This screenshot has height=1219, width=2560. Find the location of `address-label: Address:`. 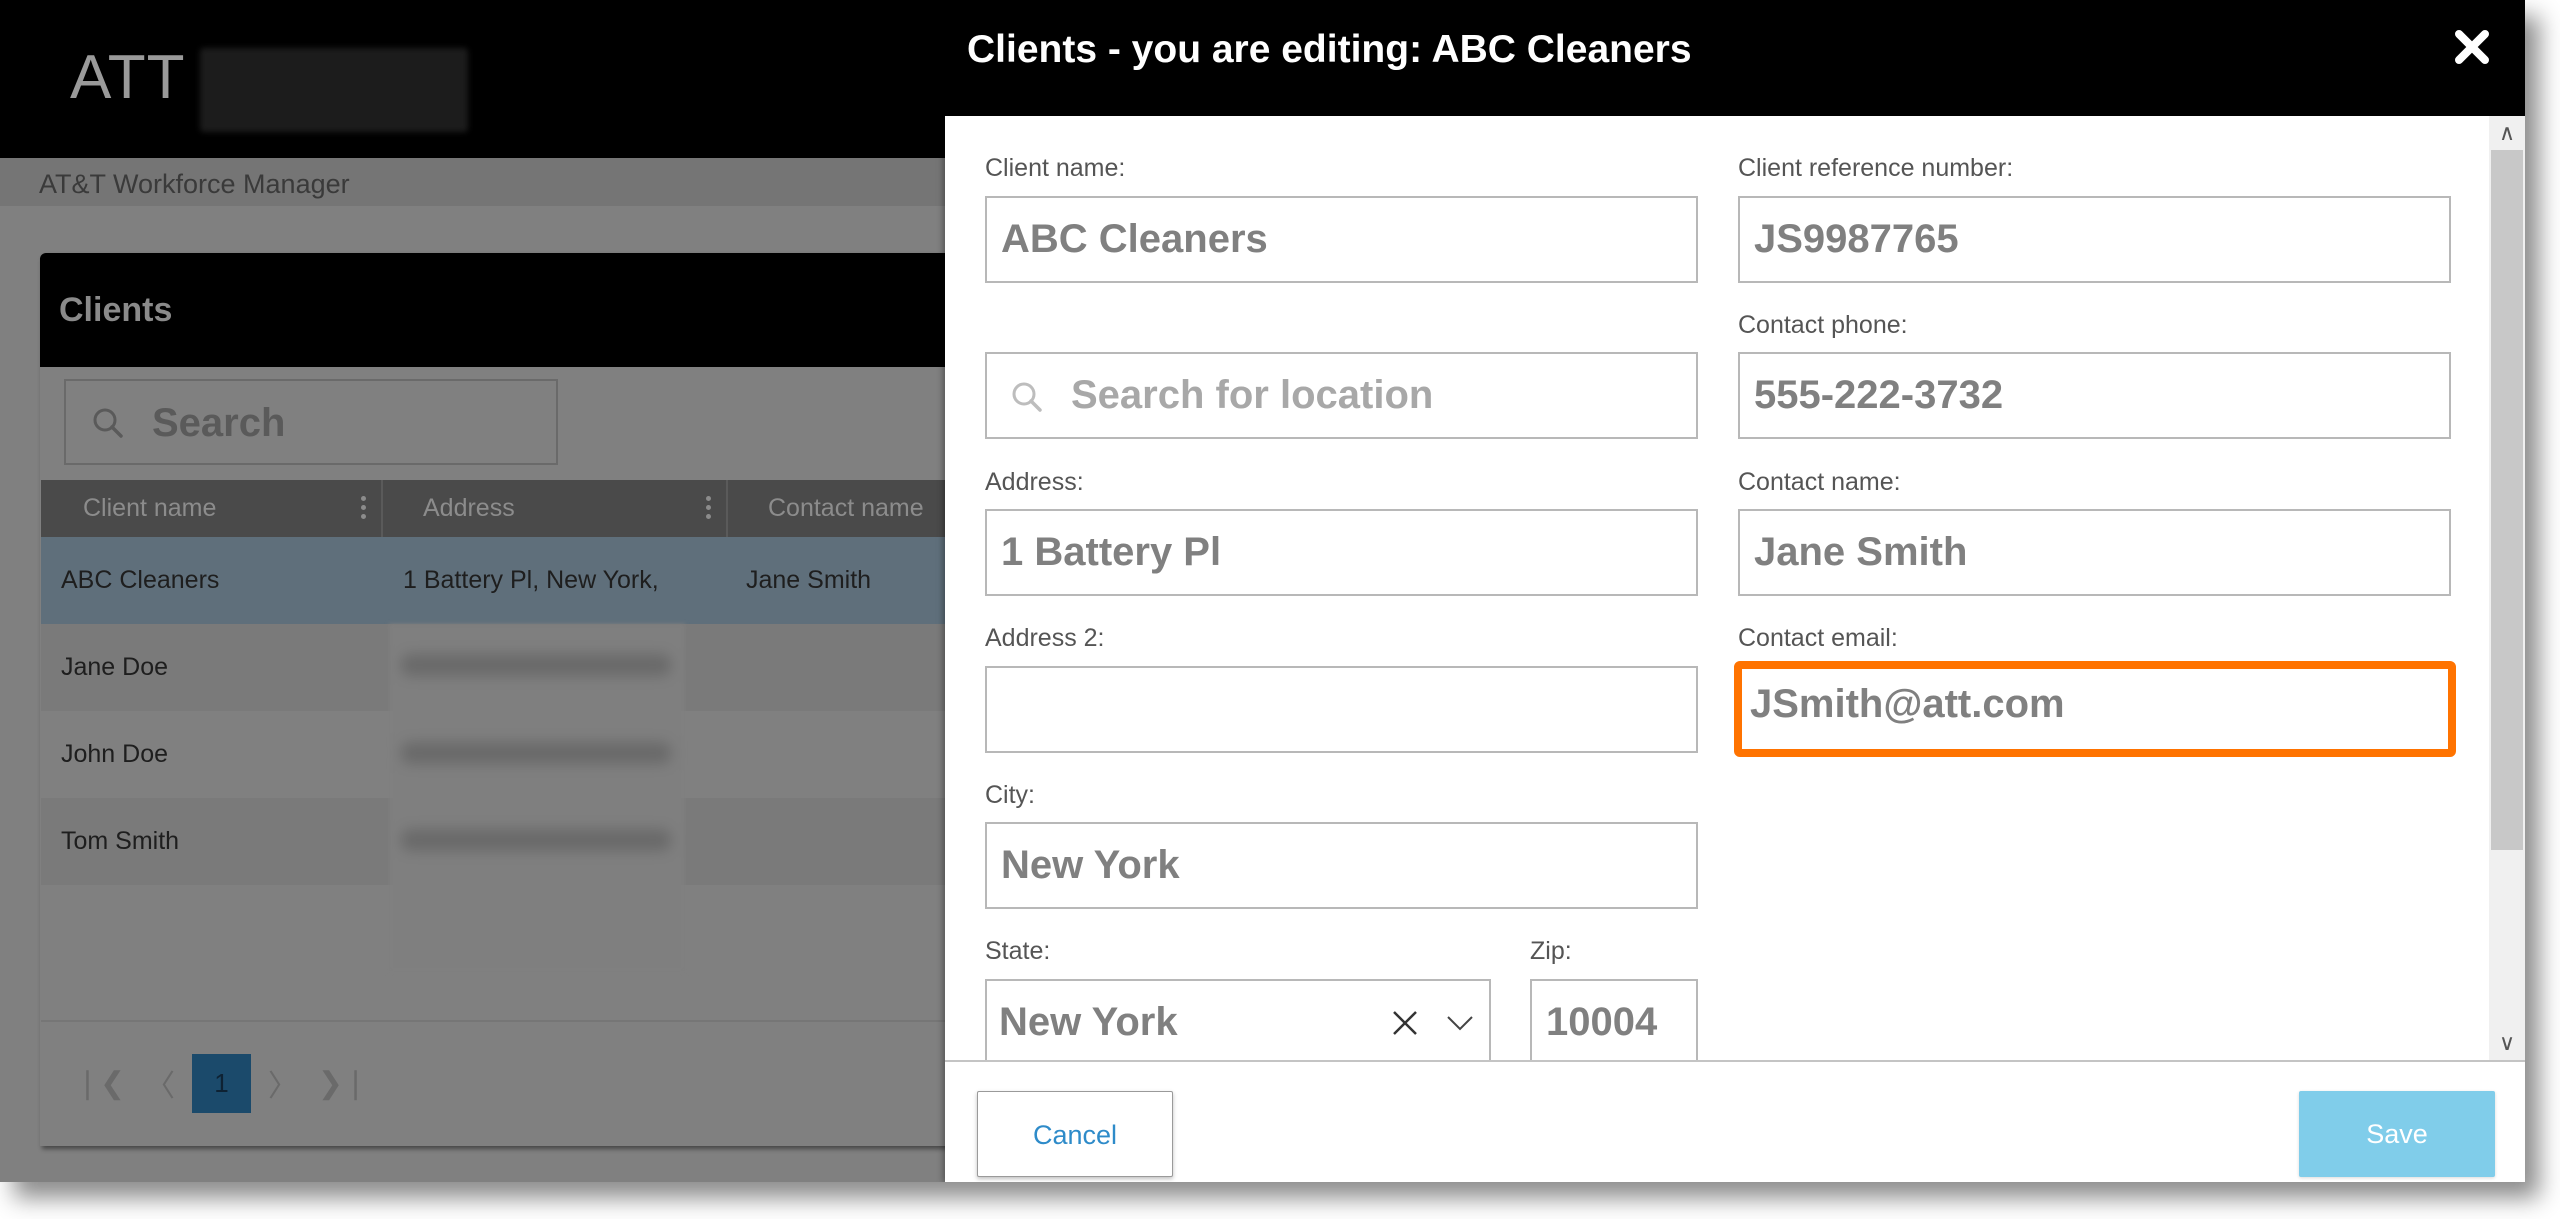

address-label: Address: is located at coordinates (1034, 482).